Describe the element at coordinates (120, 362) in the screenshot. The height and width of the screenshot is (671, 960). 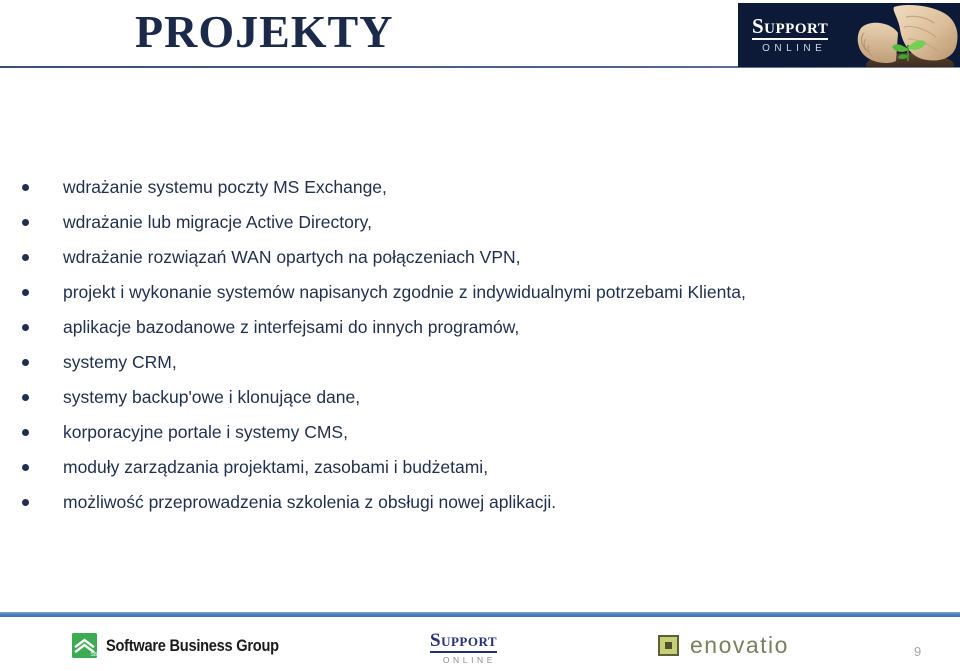
I see `list-item-label: systemy CRM,` at that location.